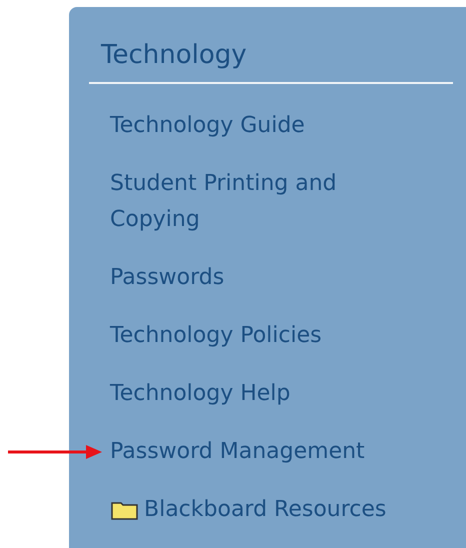 The height and width of the screenshot is (548, 466). Describe the element at coordinates (174, 55) in the screenshot. I see `panel-title: Technology` at that location.